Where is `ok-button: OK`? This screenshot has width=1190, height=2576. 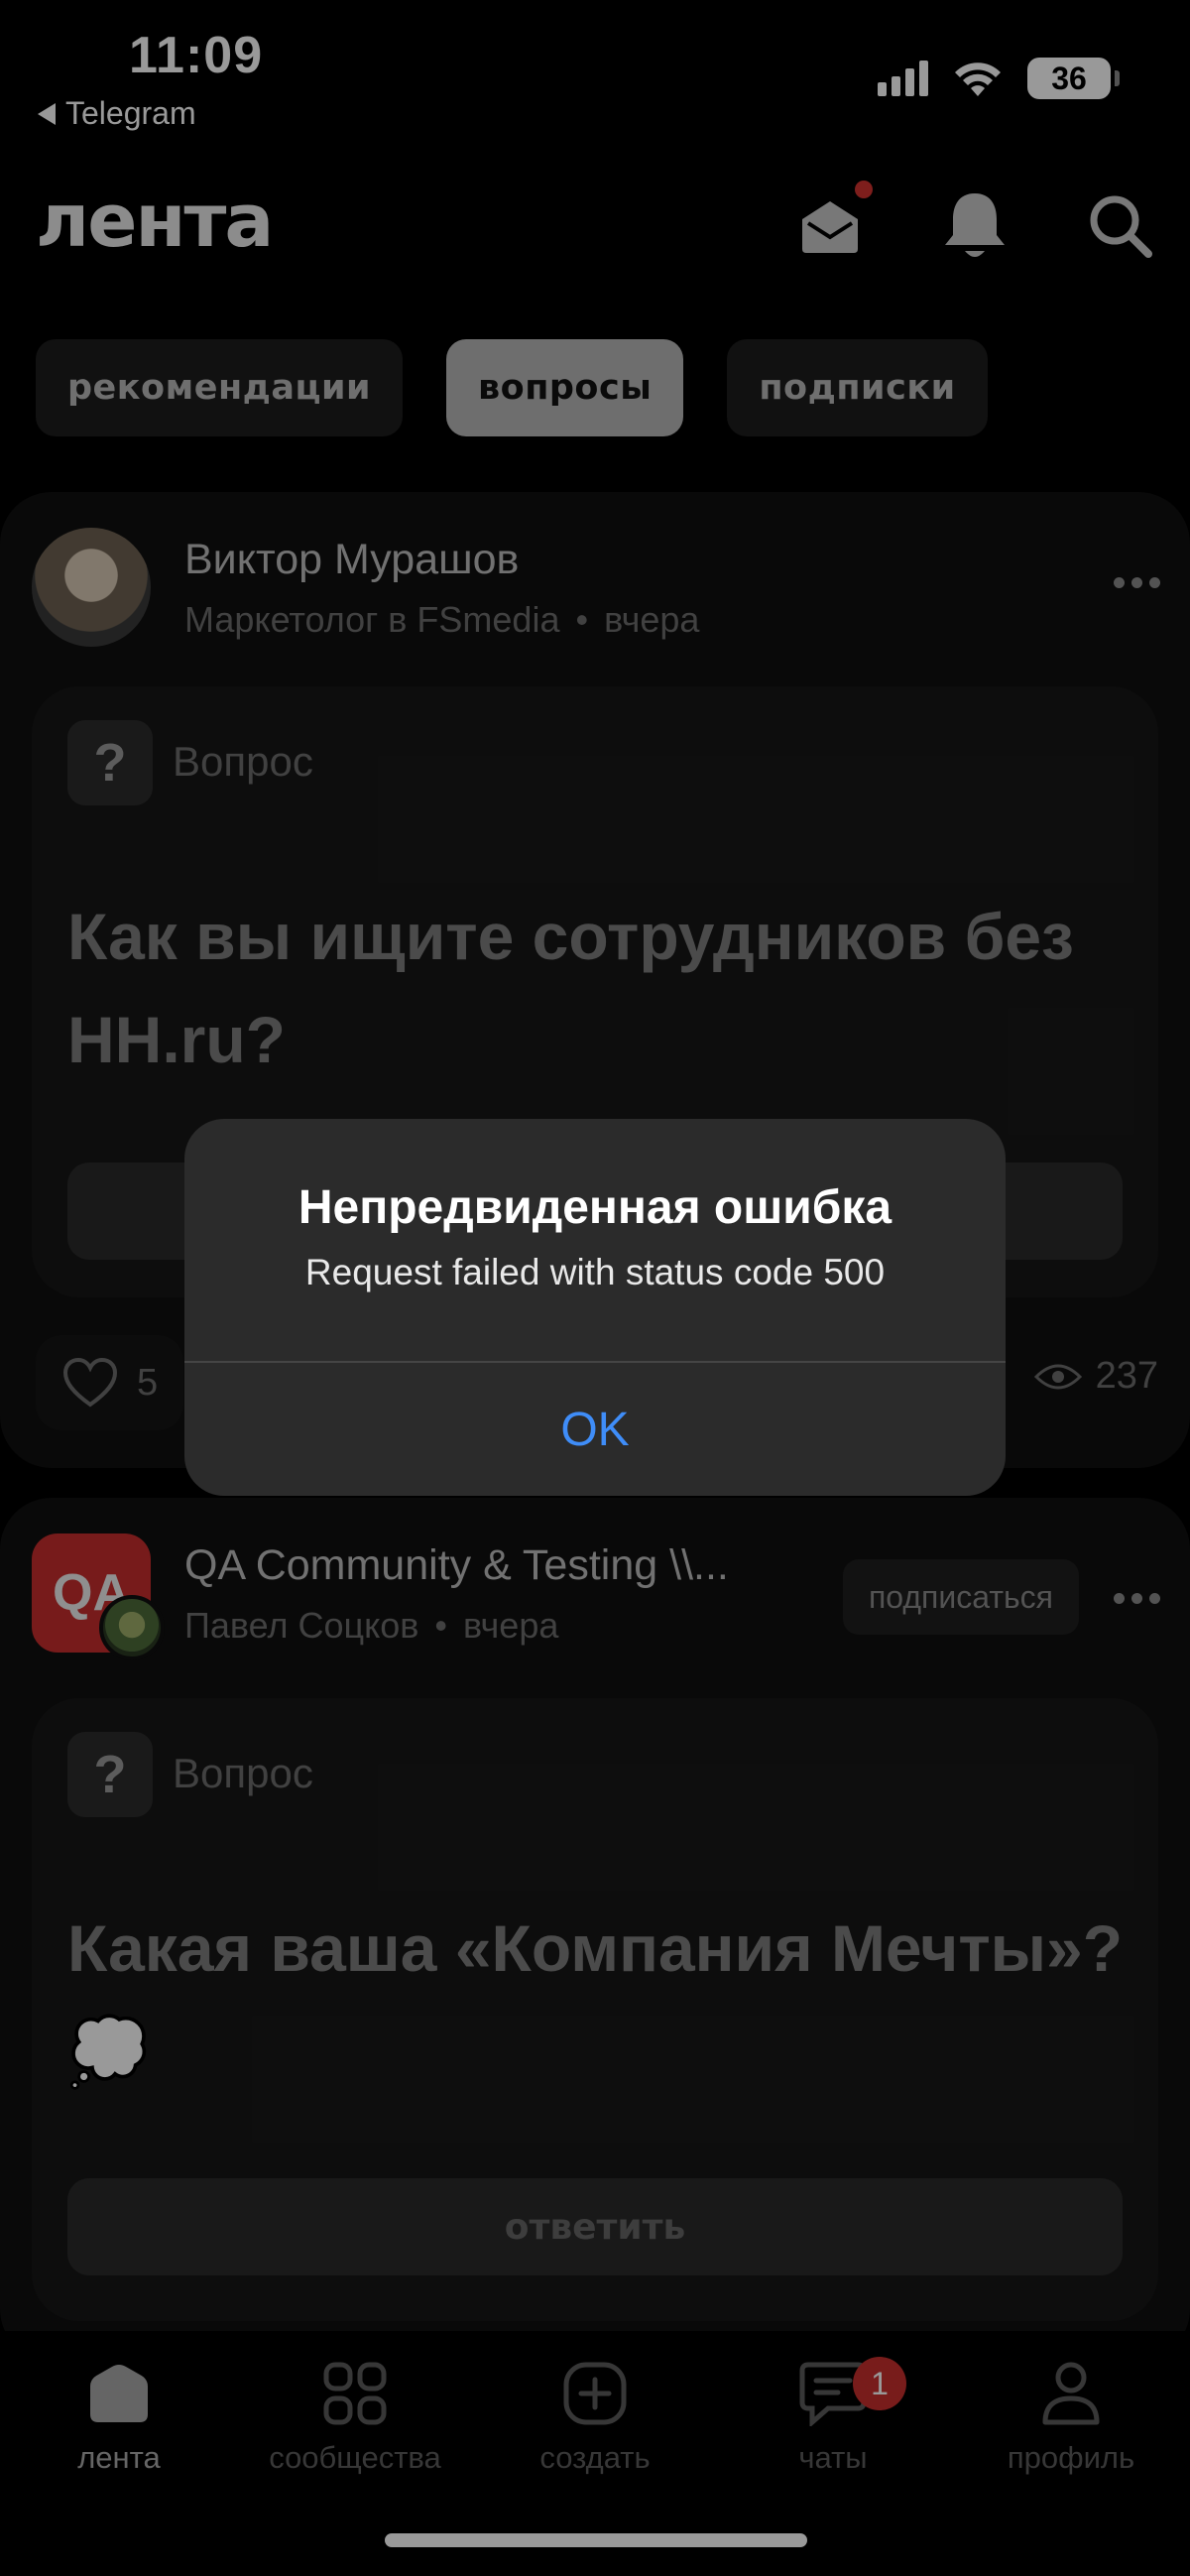
ok-button: OK is located at coordinates (595, 1429).